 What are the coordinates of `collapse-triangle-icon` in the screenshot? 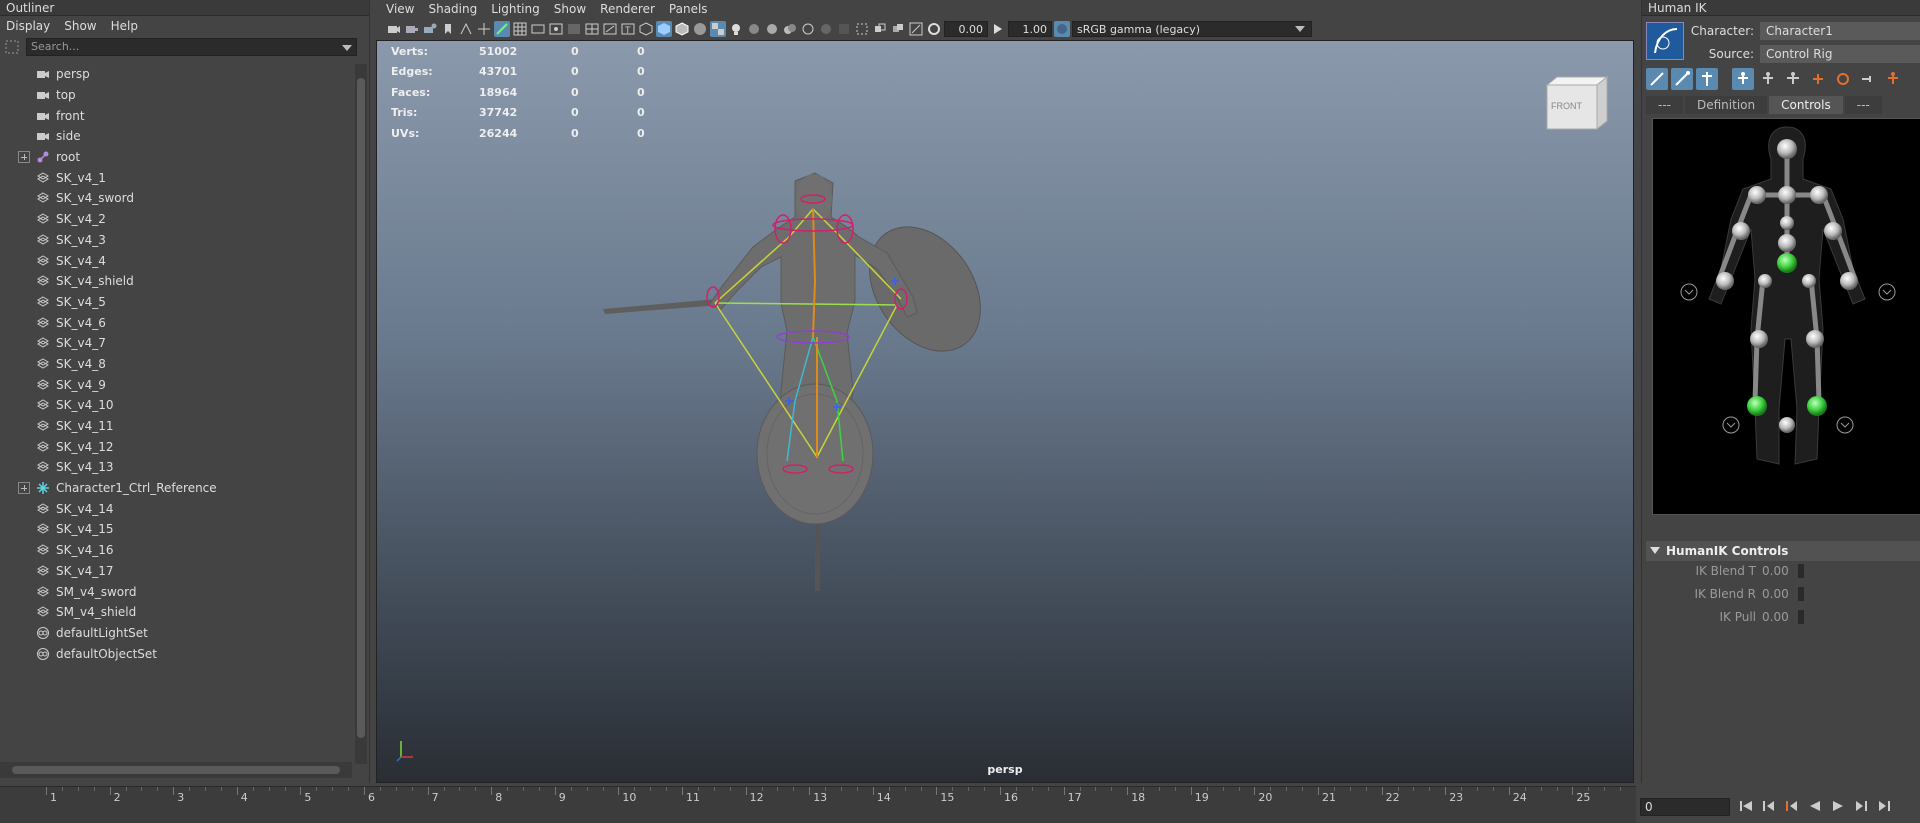 It's located at (1656, 551).